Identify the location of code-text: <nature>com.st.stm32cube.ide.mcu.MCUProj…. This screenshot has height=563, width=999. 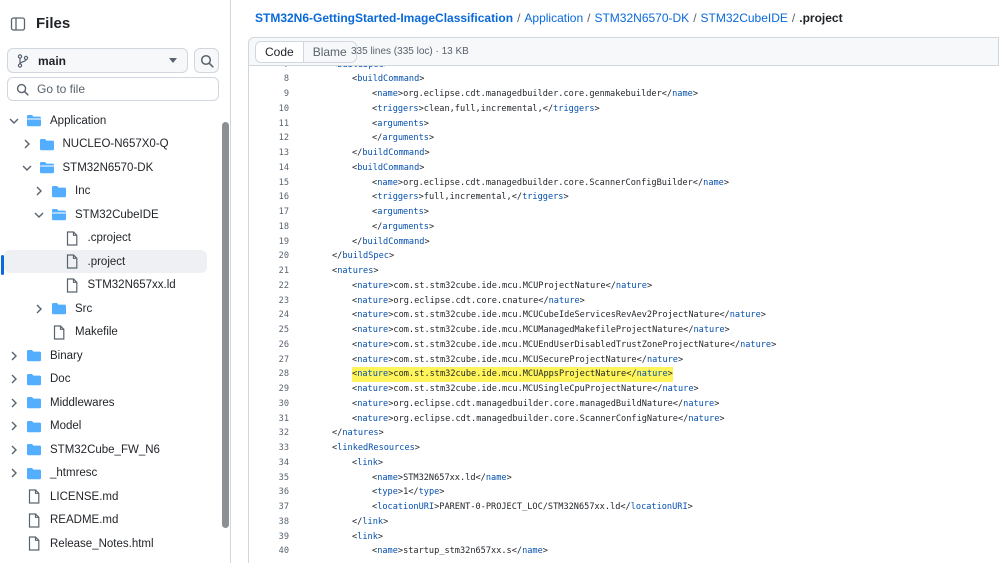
(502, 285).